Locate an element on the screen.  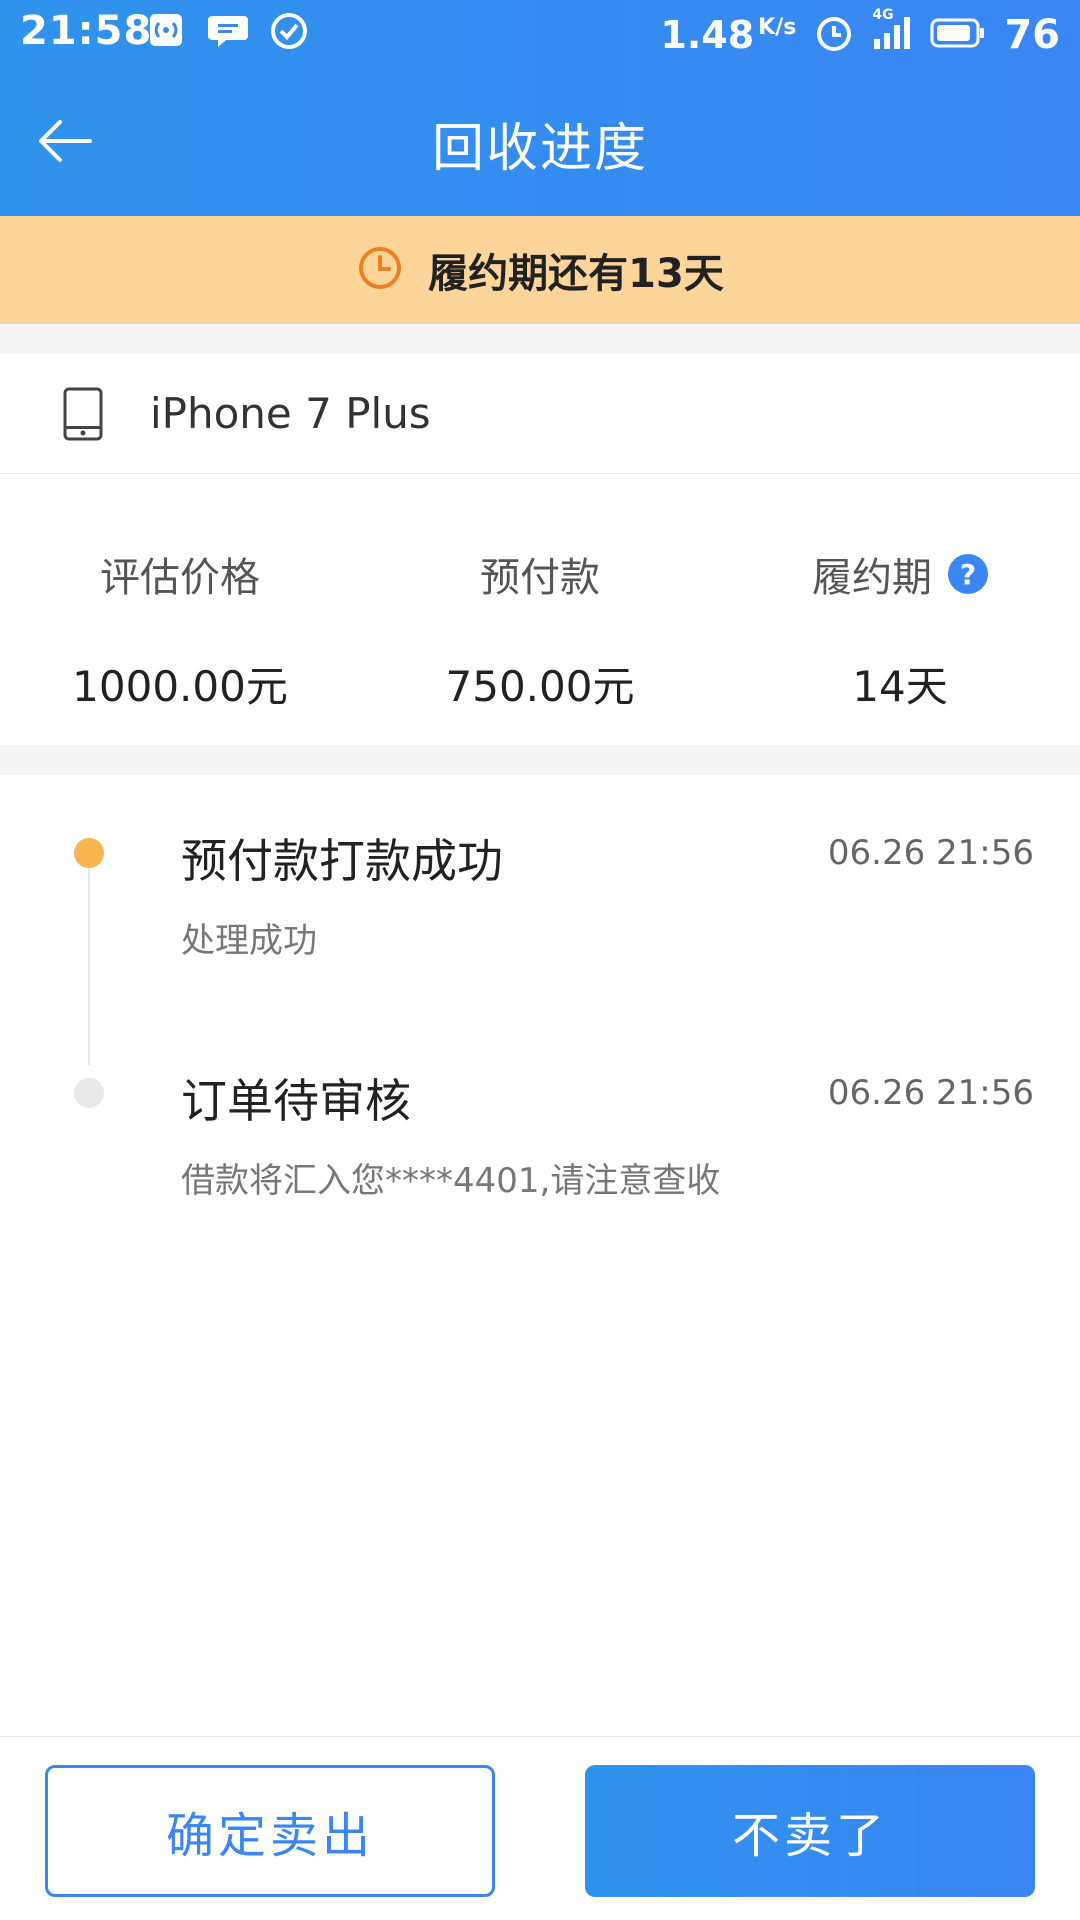
timeline-title: 预付款打款成功 is located at coordinates (342, 861).